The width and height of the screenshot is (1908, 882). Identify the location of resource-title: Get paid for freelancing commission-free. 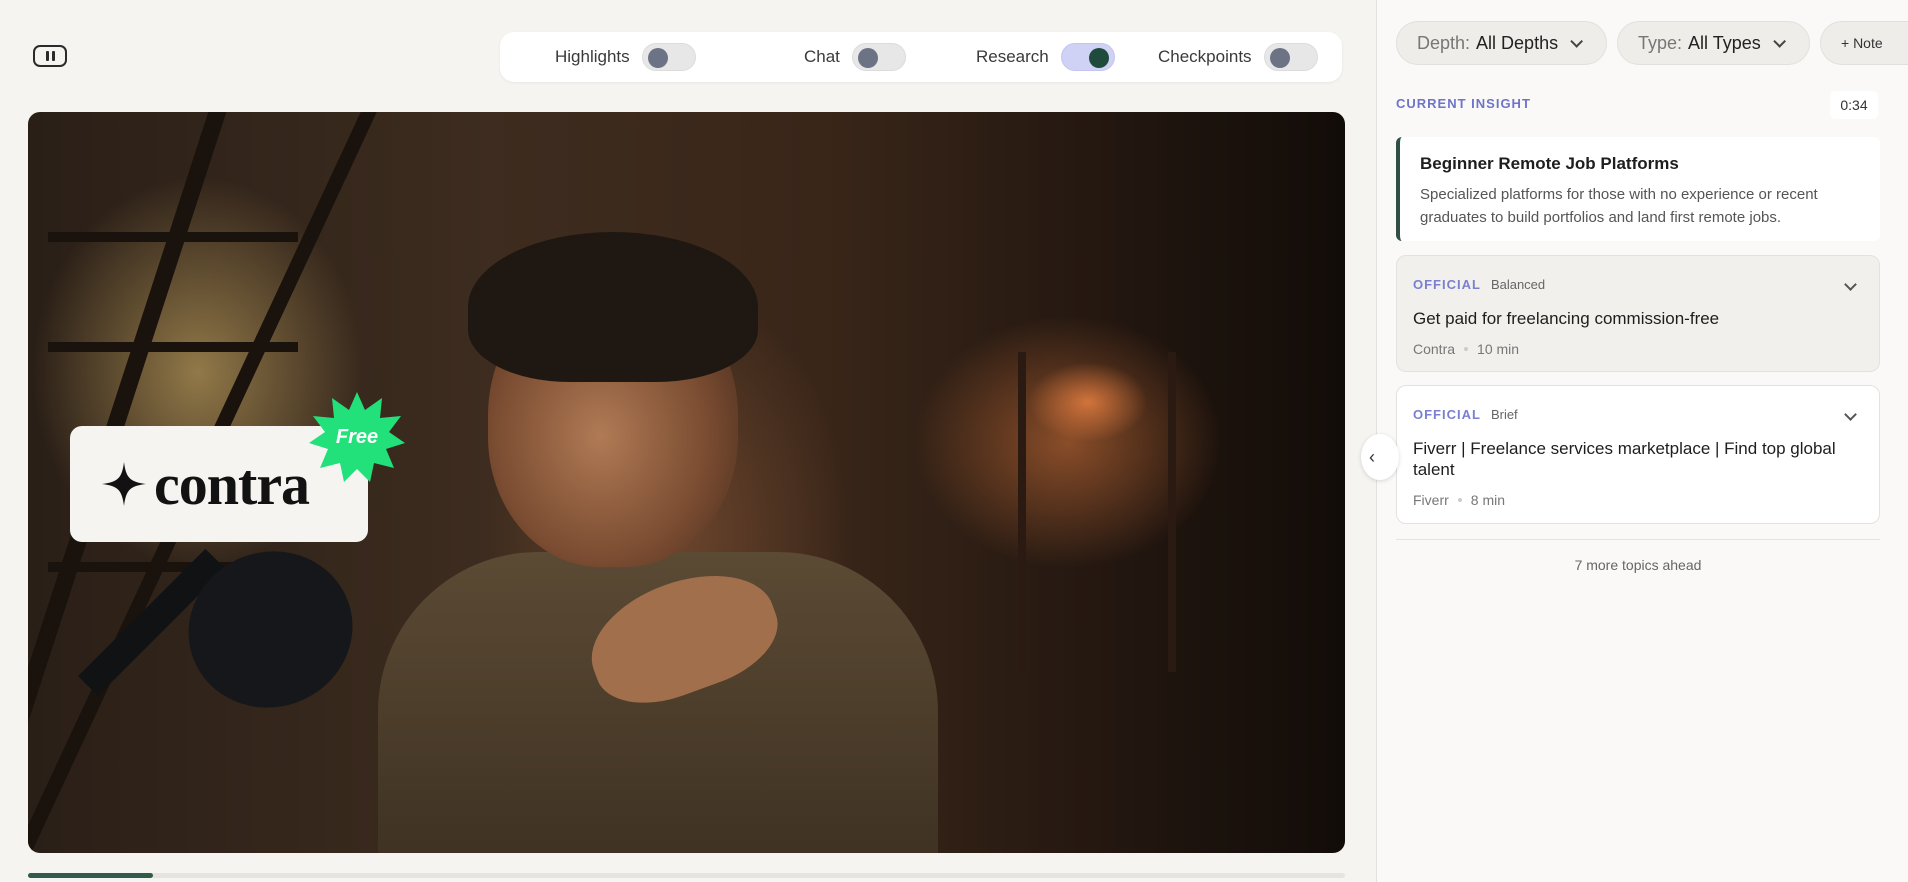
(1566, 318).